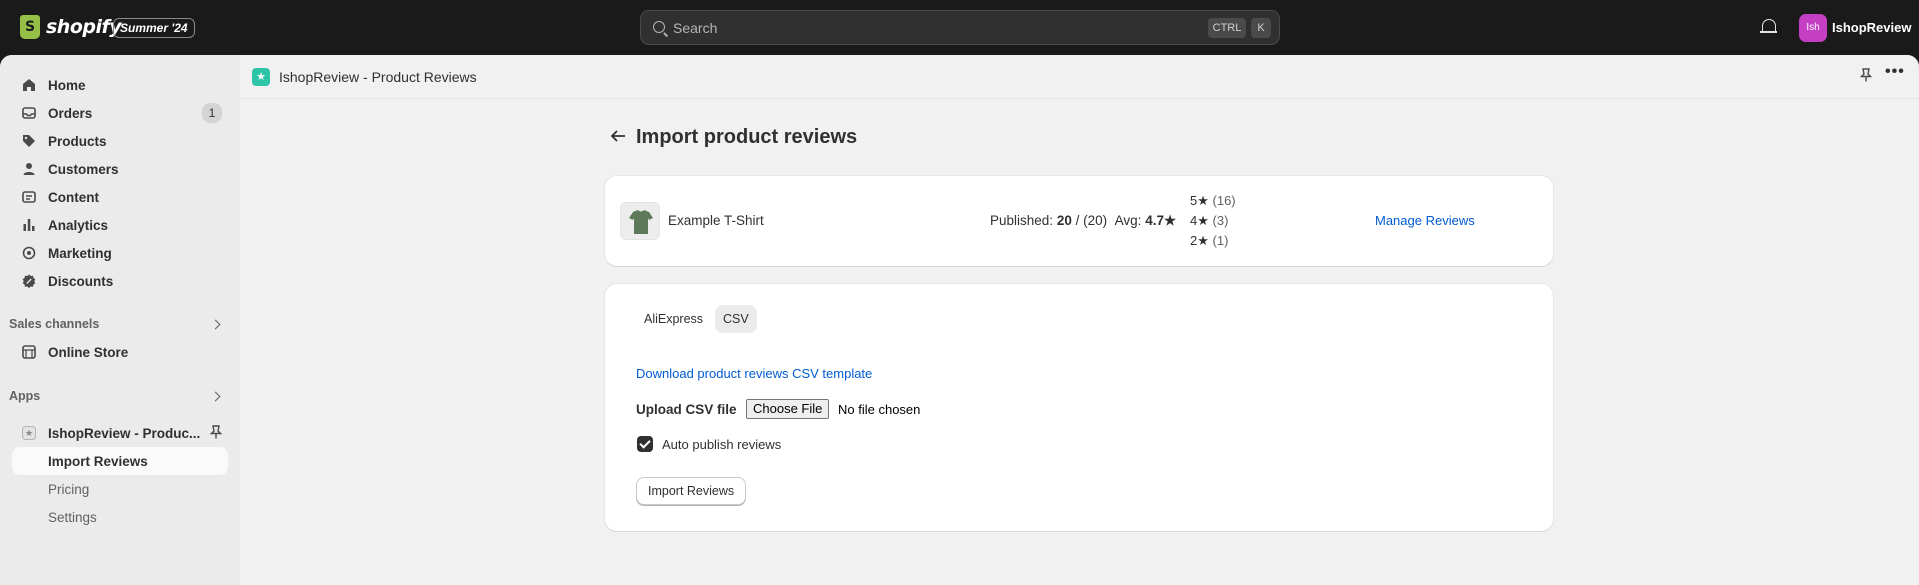 This screenshot has height=585, width=1919. What do you see at coordinates (1871, 27) in the screenshot?
I see `store-name: IshopReview` at bounding box center [1871, 27].